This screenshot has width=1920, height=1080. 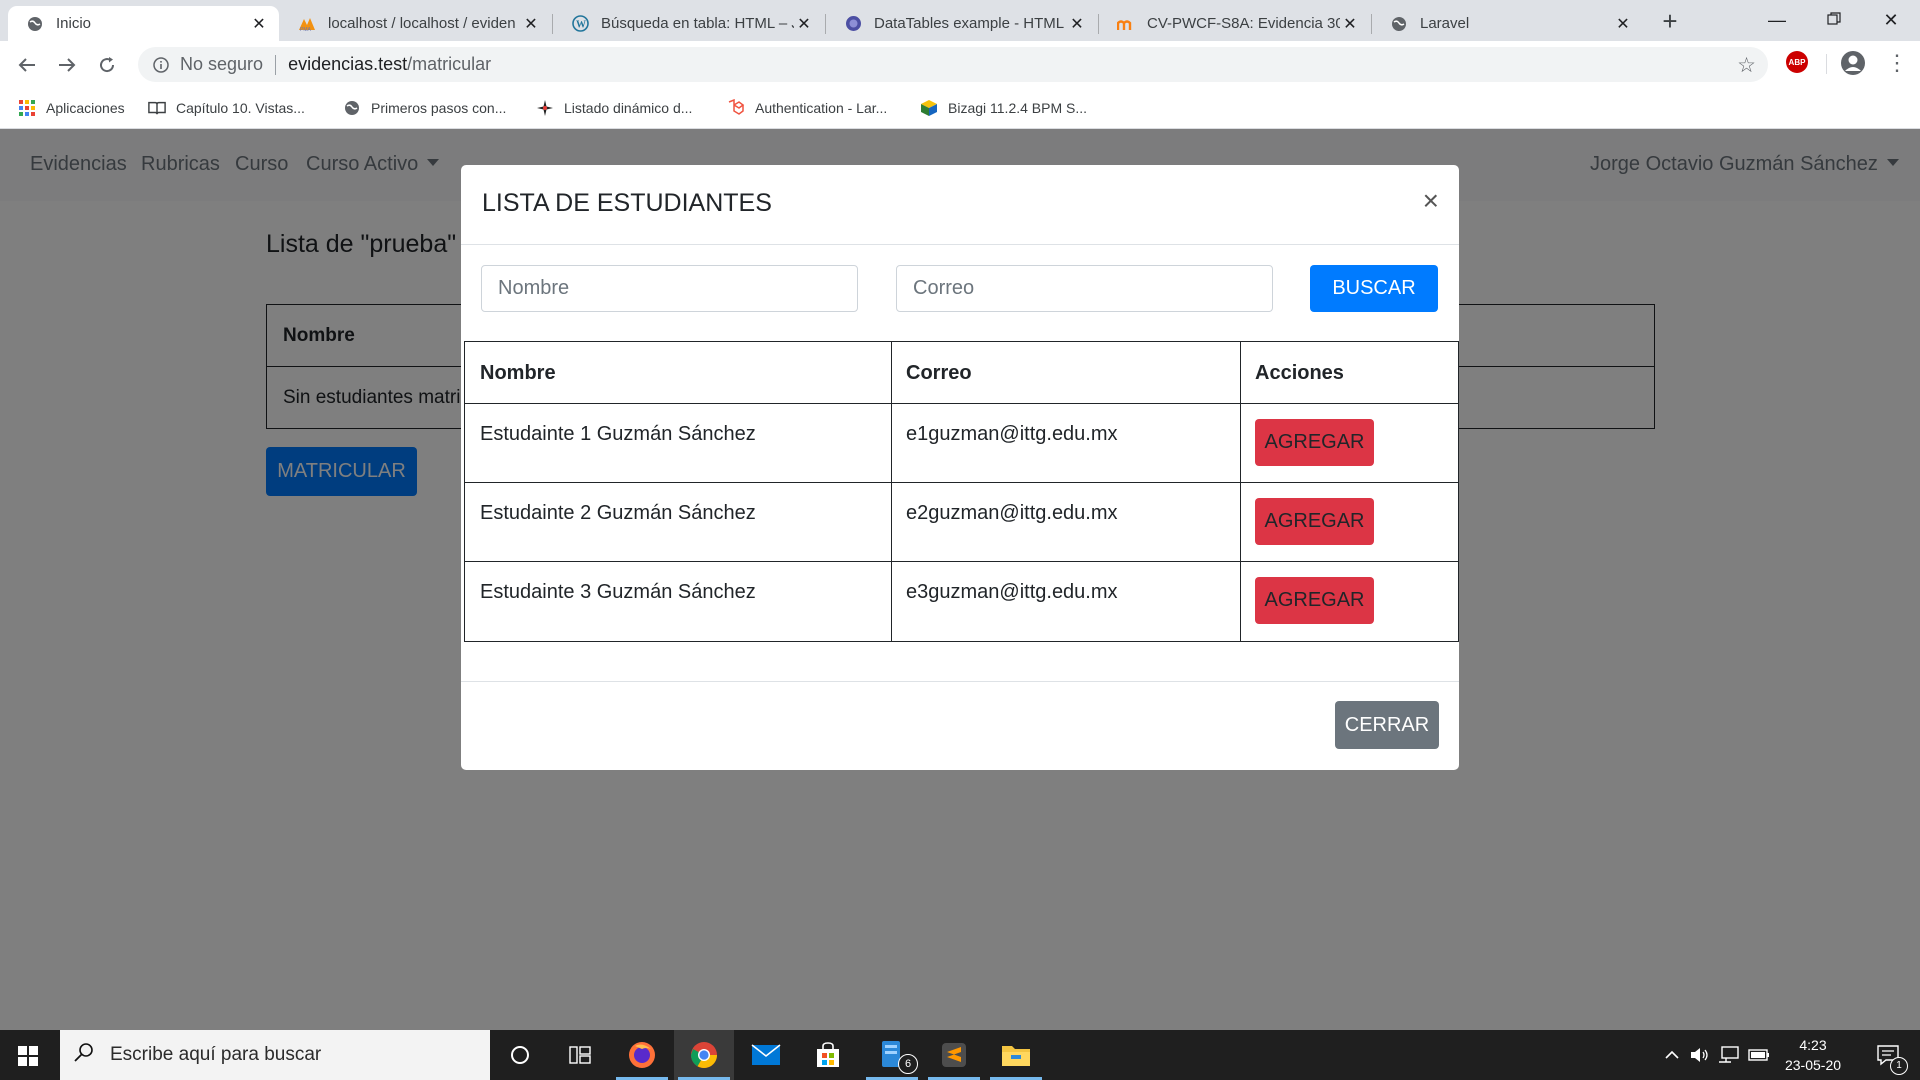 I want to click on address-bar: No seguro evidencias.test/matricular ☆, so click(x=953, y=64).